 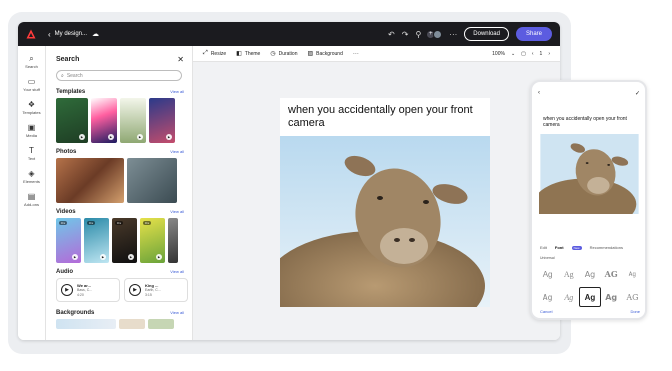 What do you see at coordinates (543, 247) in the screenshot?
I see `tab-edit: Edit` at bounding box center [543, 247].